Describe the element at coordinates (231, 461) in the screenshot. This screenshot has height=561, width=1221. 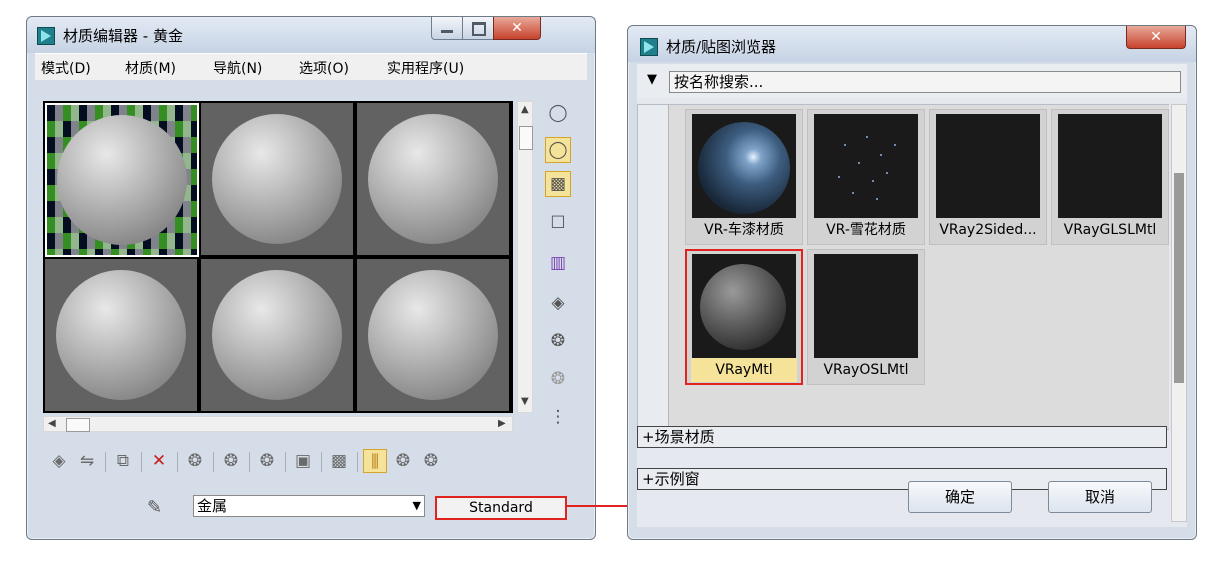
I see `make-unique-icon: ❂` at that location.